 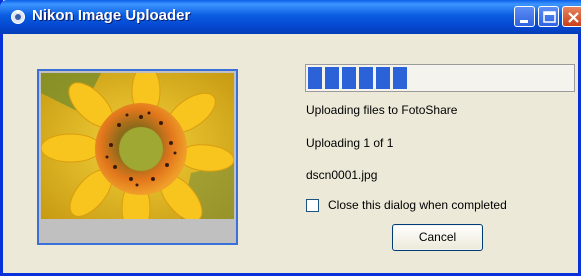 What do you see at coordinates (524, 21) in the screenshot?
I see `minimize-icon` at bounding box center [524, 21].